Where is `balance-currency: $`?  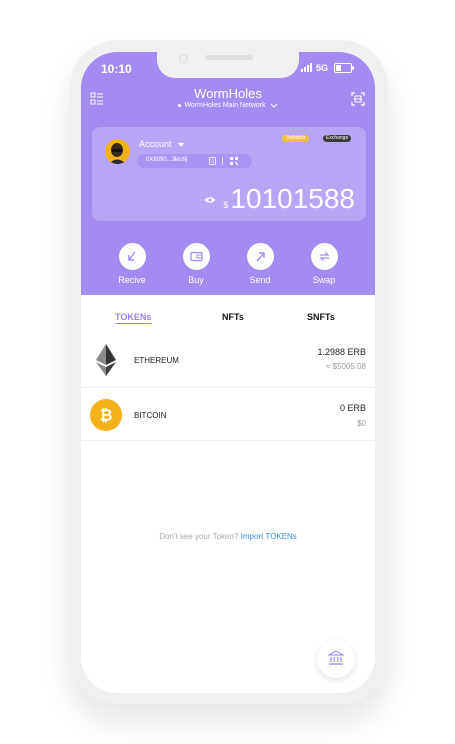 balance-currency: $ is located at coordinates (226, 205).